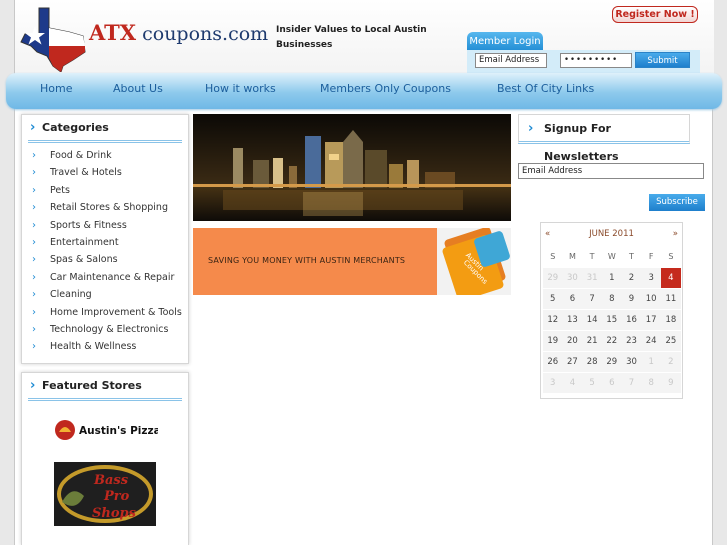 The height and width of the screenshot is (545, 727). I want to click on calendar-day: 26, so click(553, 362).